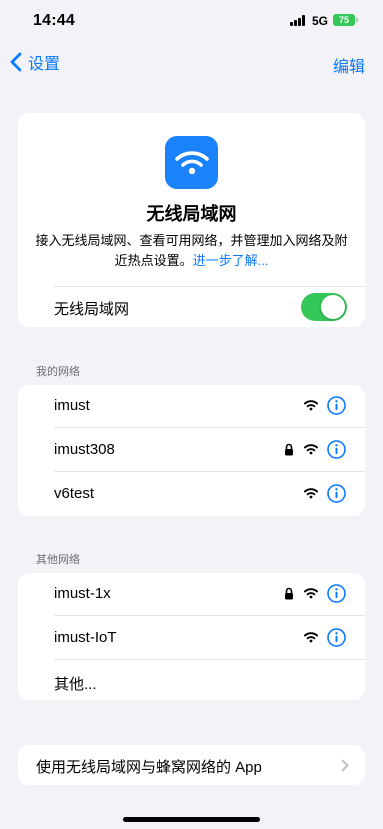 The image size is (383, 829). I want to click on toggle-knob, so click(333, 307).